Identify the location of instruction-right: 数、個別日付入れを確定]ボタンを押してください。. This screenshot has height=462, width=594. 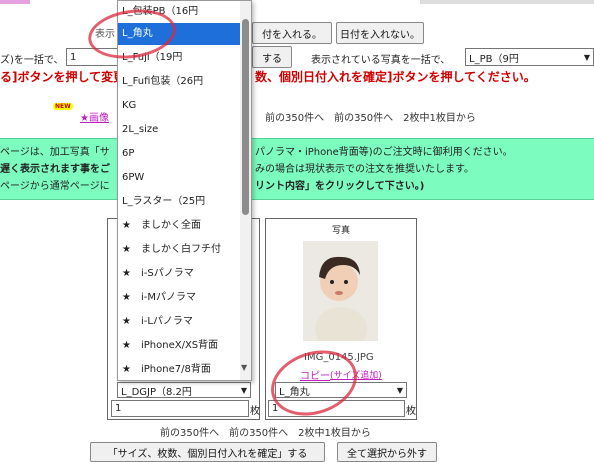
(395, 77).